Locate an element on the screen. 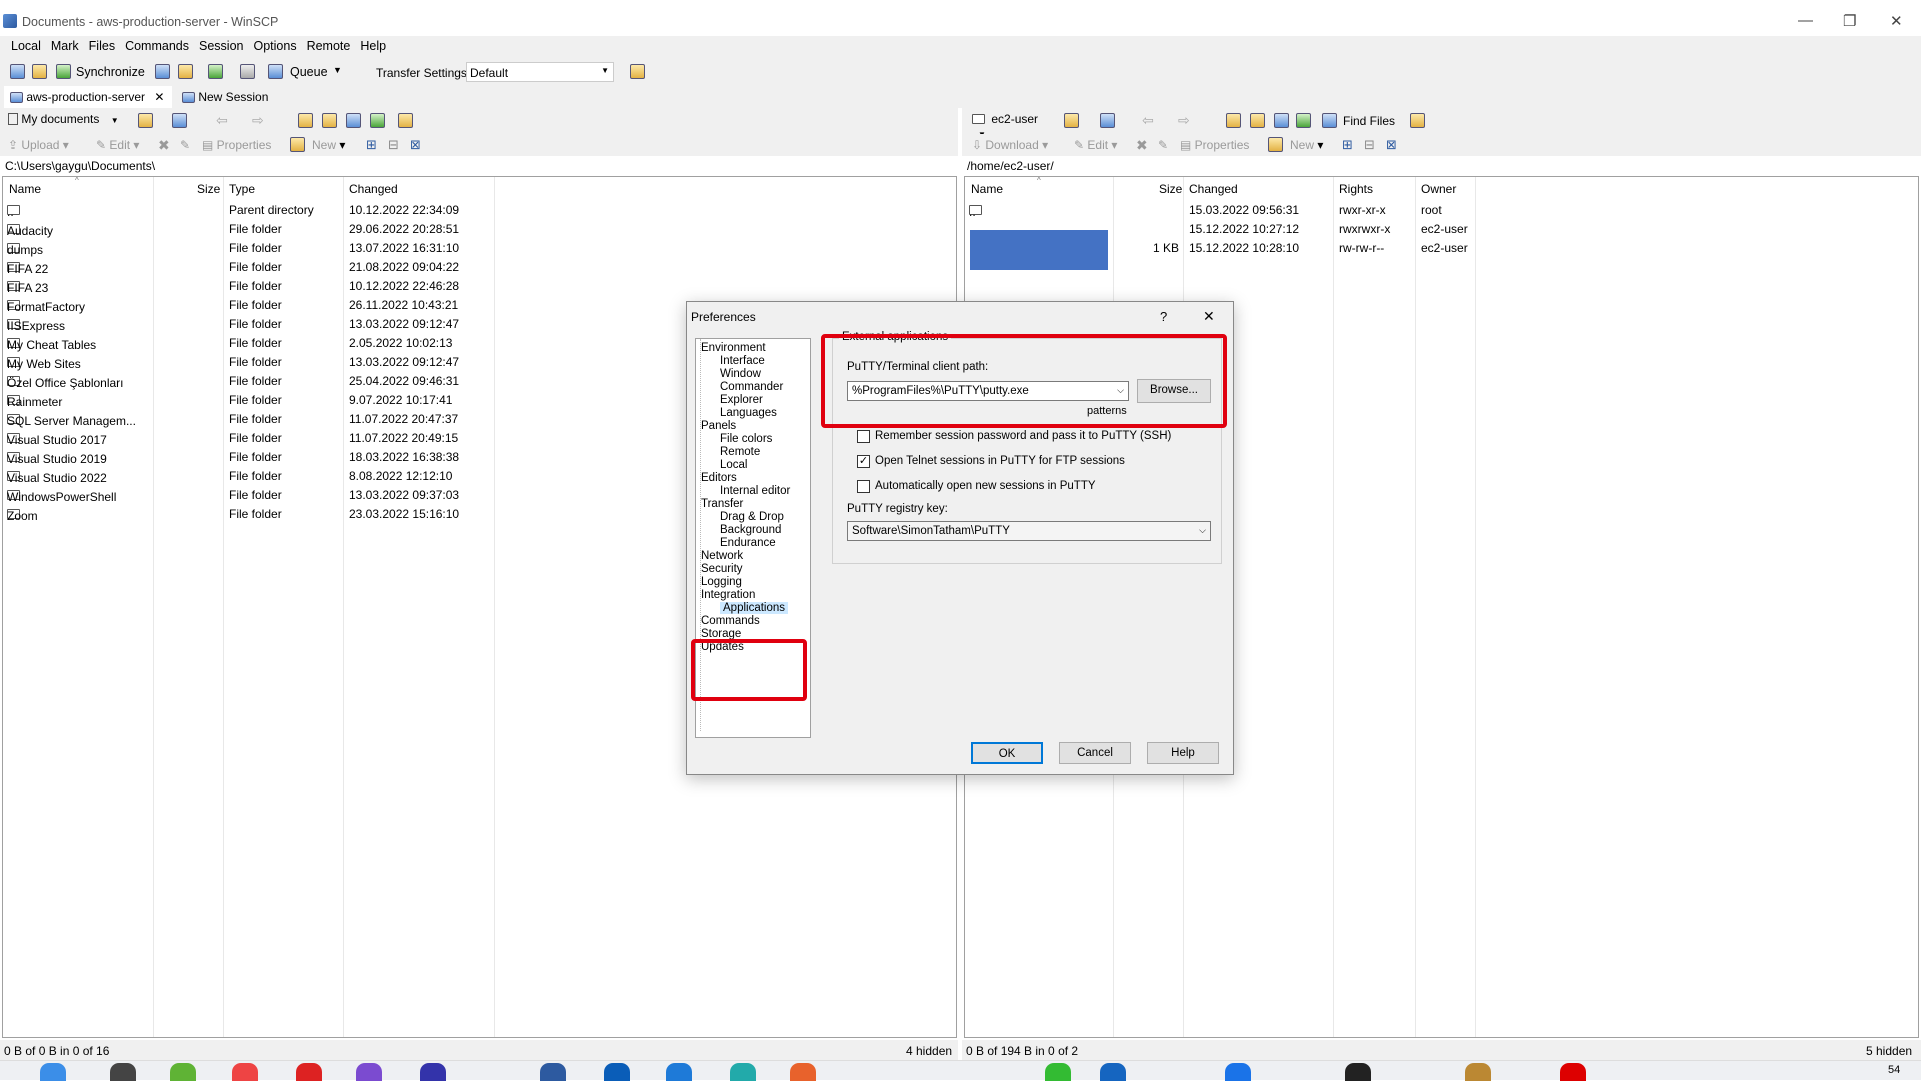 The height and width of the screenshot is (1081, 1921). menu-files: Files is located at coordinates (102, 44).